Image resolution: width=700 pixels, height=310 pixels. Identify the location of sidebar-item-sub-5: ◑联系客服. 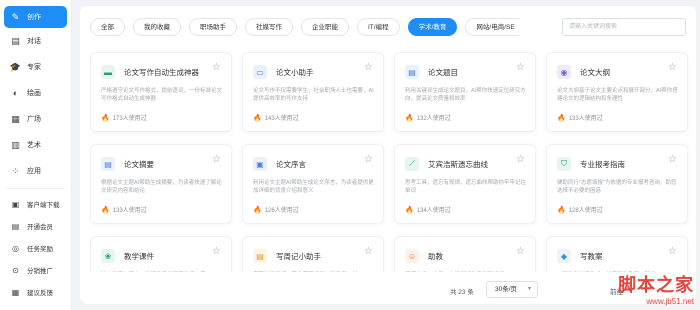
(35, 306).